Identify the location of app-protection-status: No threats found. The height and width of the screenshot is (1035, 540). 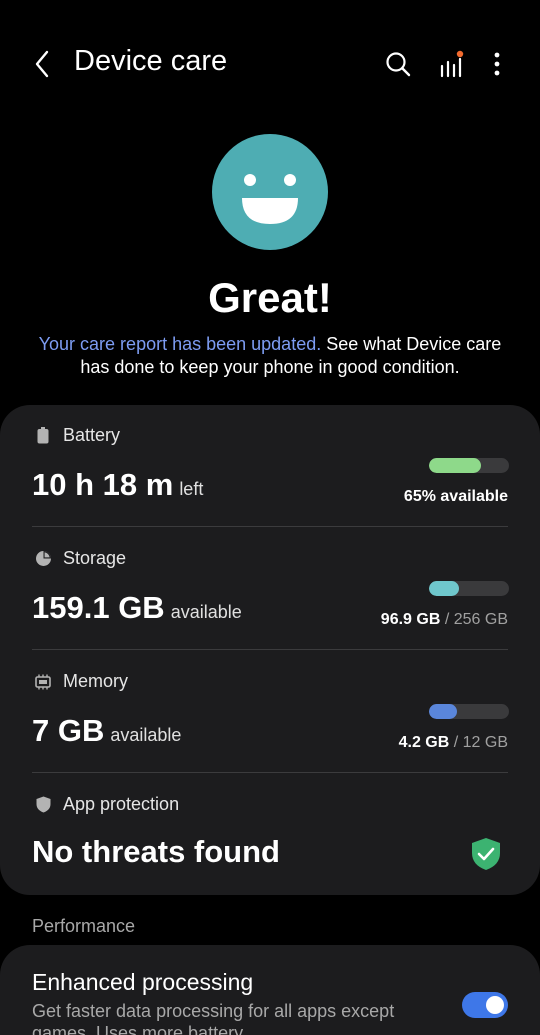
(156, 851).